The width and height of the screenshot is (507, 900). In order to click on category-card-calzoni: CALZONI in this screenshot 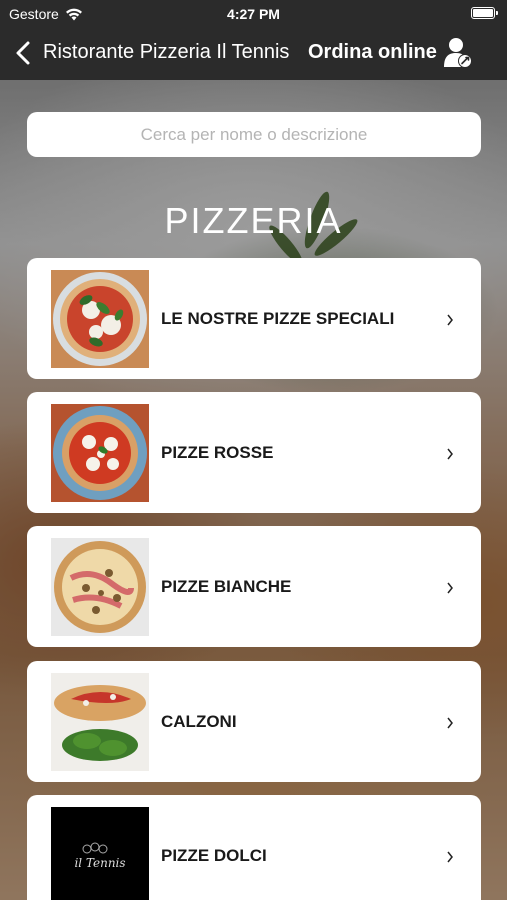, I will do `click(254, 721)`.